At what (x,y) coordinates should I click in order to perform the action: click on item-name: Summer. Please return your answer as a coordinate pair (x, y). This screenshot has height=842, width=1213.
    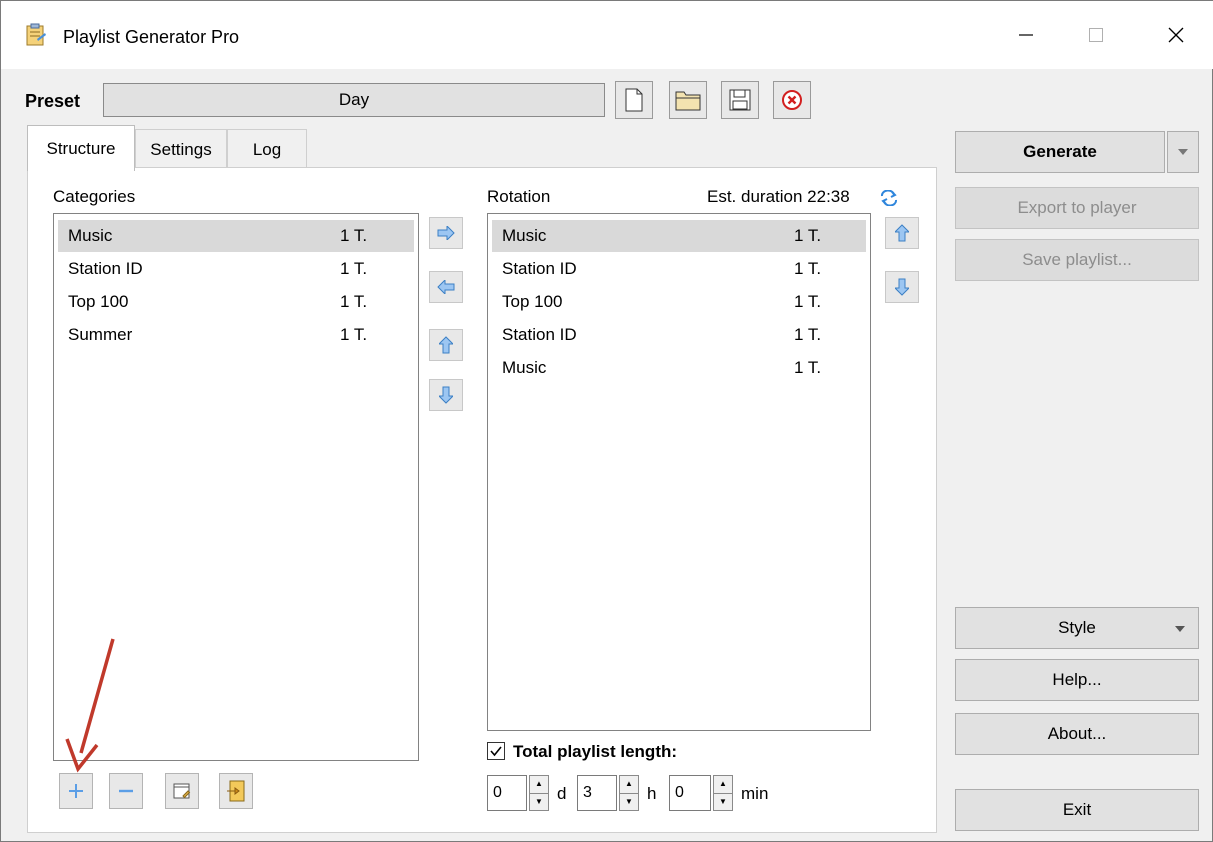
    Looking at the image, I should click on (100, 334).